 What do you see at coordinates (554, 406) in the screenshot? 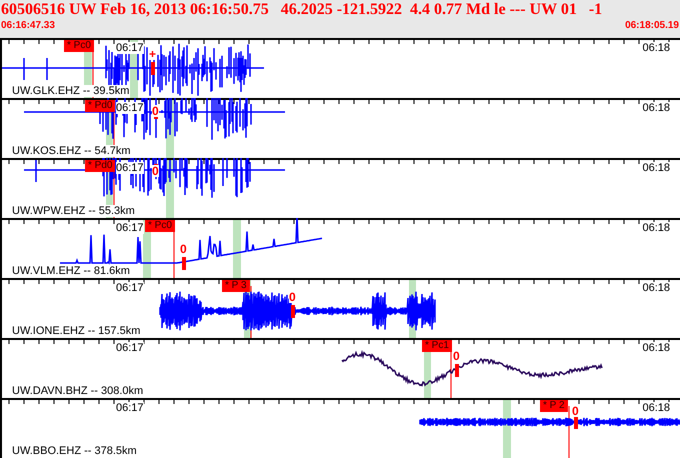
I see `pick-flag: * P 2` at bounding box center [554, 406].